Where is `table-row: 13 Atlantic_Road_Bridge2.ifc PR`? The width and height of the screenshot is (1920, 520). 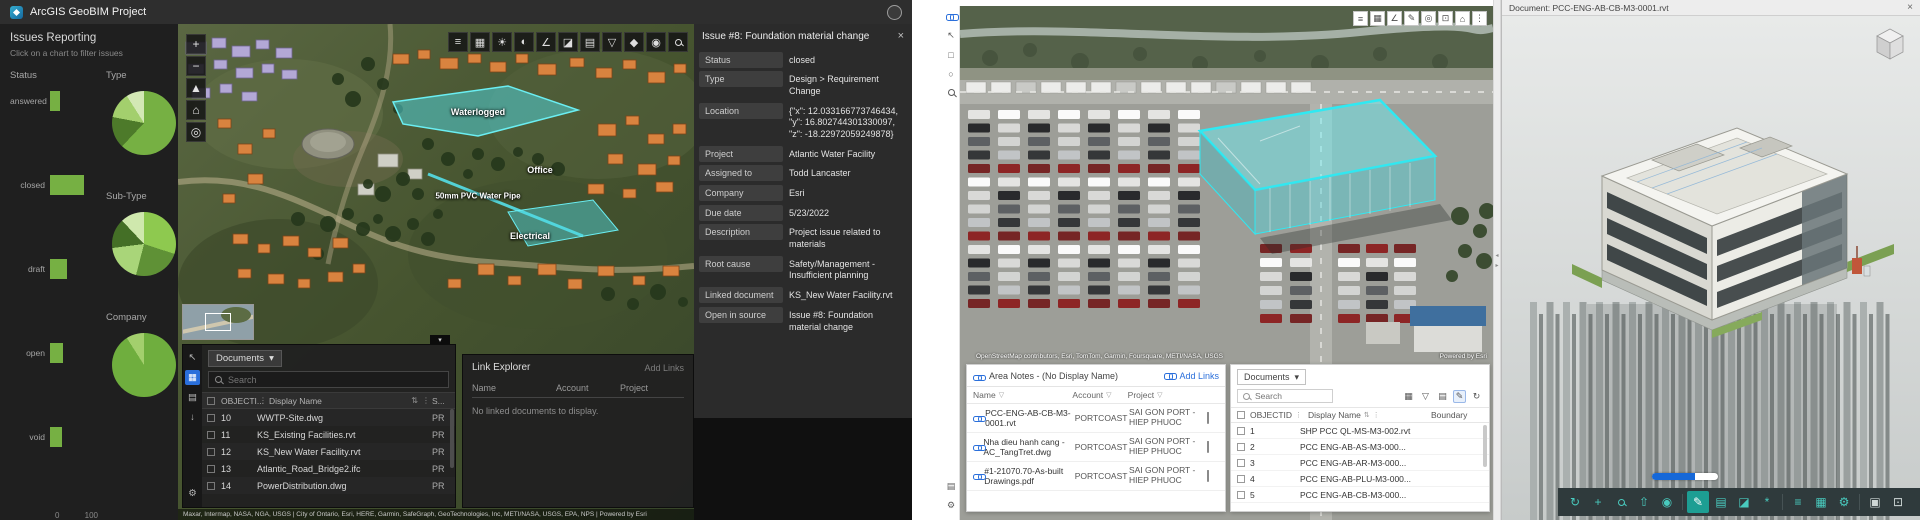
table-row: 13 Atlantic_Road_Bridge2.ifc PR is located at coordinates (328, 468).